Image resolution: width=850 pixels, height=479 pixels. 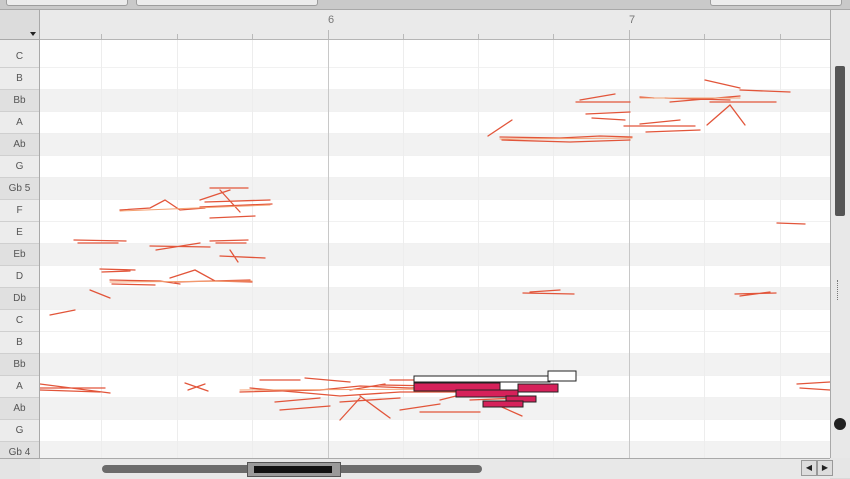 What do you see at coordinates (19, 211) in the screenshot?
I see `pitch-key: F` at bounding box center [19, 211].